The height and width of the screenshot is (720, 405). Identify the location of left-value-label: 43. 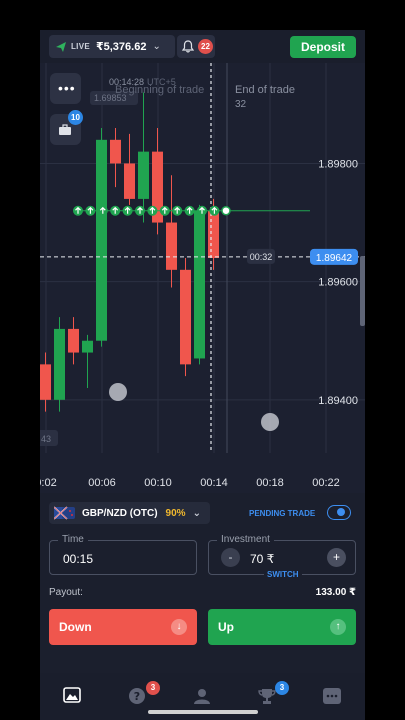
(46, 439).